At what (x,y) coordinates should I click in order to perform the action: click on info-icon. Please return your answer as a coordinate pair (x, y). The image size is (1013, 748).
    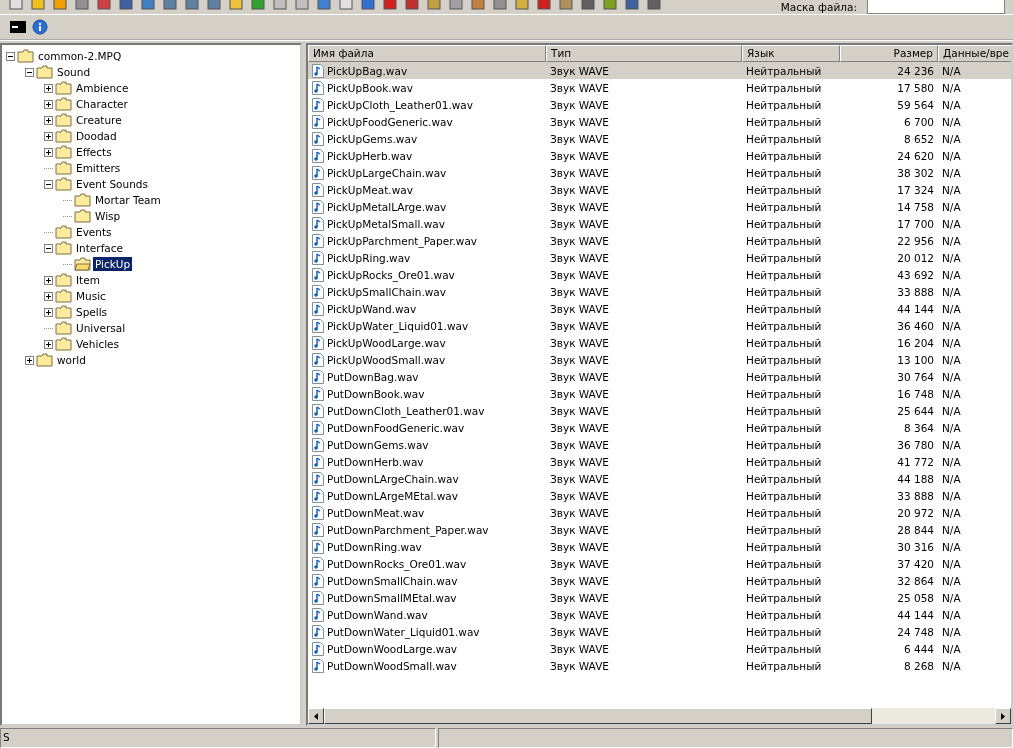
    Looking at the image, I should click on (40, 27).